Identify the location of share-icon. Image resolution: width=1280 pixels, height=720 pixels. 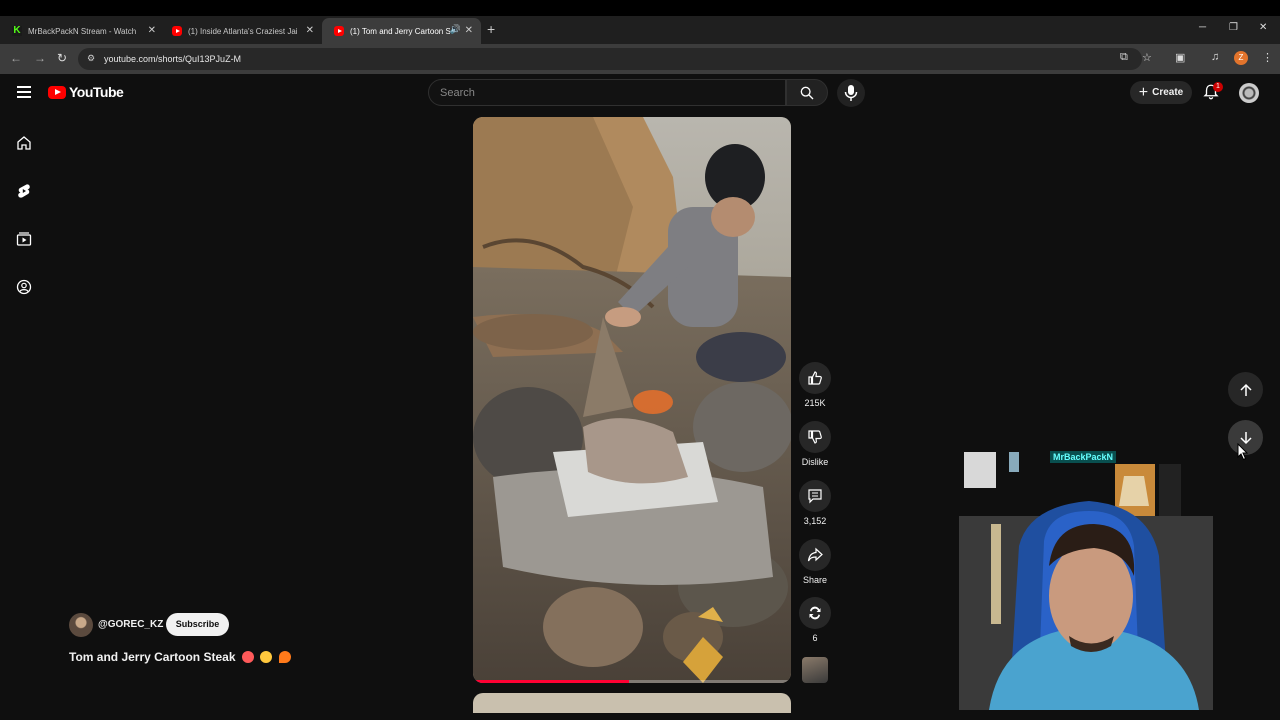
(815, 554).